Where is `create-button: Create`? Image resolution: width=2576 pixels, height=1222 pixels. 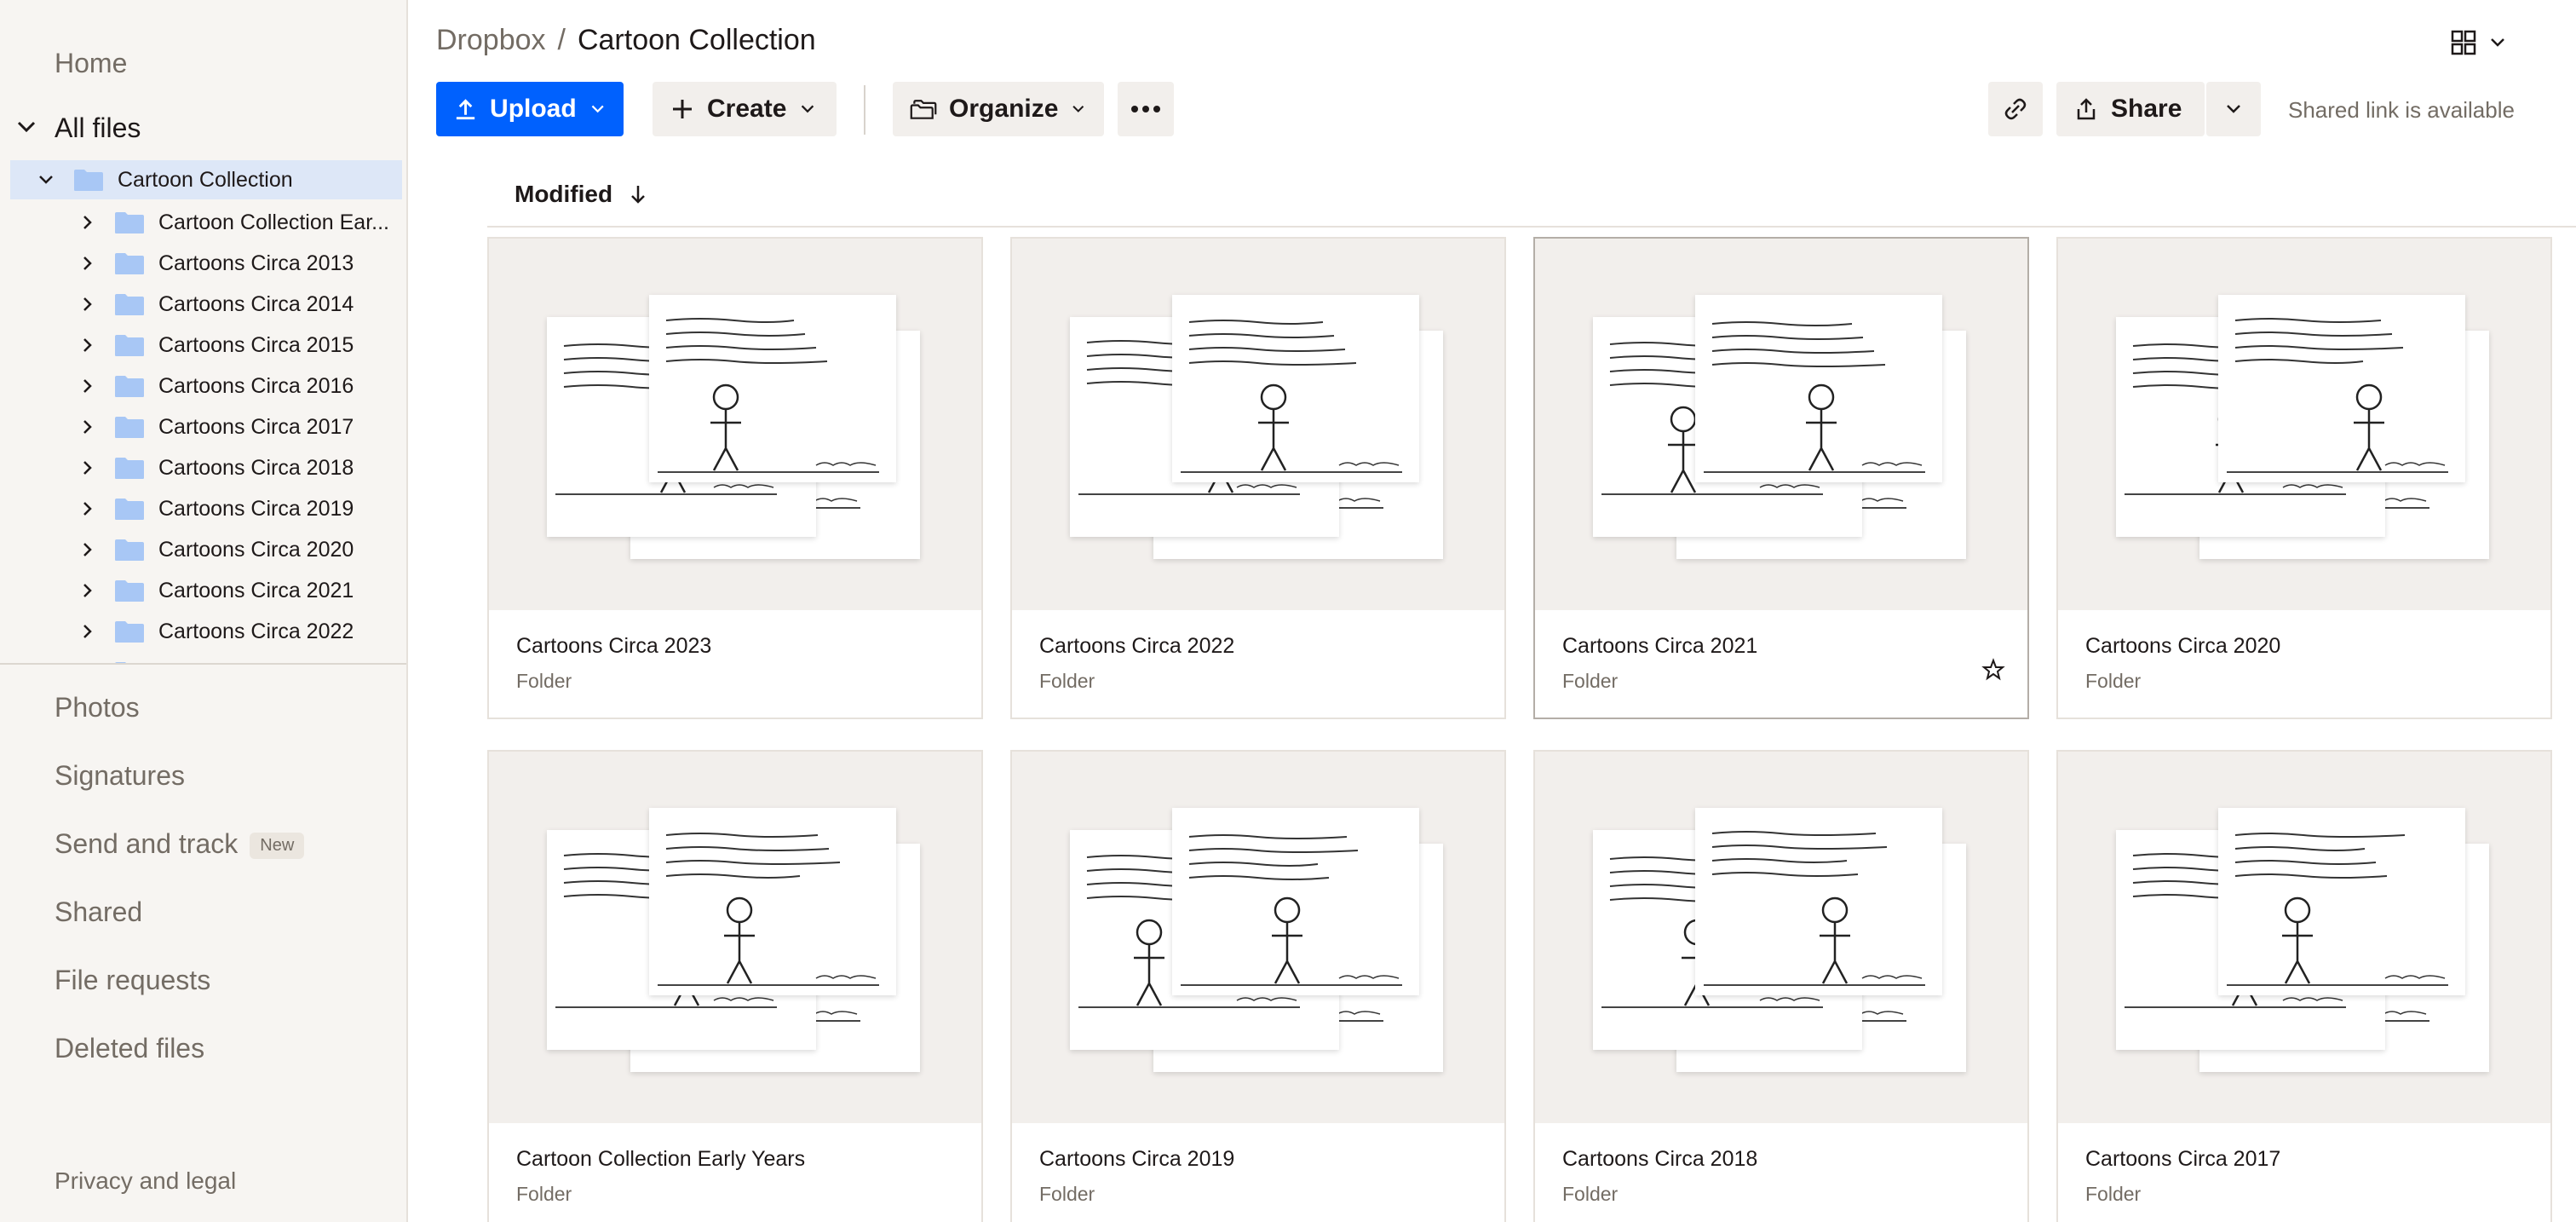
create-button: Create is located at coordinates (745, 109).